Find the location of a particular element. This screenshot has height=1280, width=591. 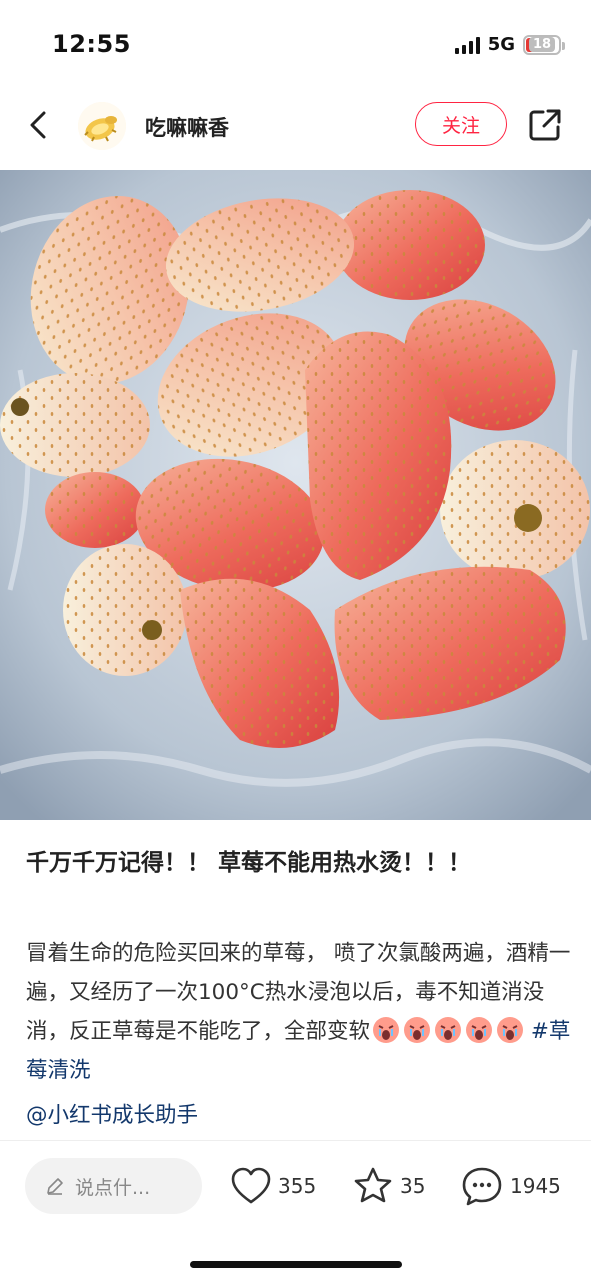

pencil-icon is located at coordinates (55, 1186).